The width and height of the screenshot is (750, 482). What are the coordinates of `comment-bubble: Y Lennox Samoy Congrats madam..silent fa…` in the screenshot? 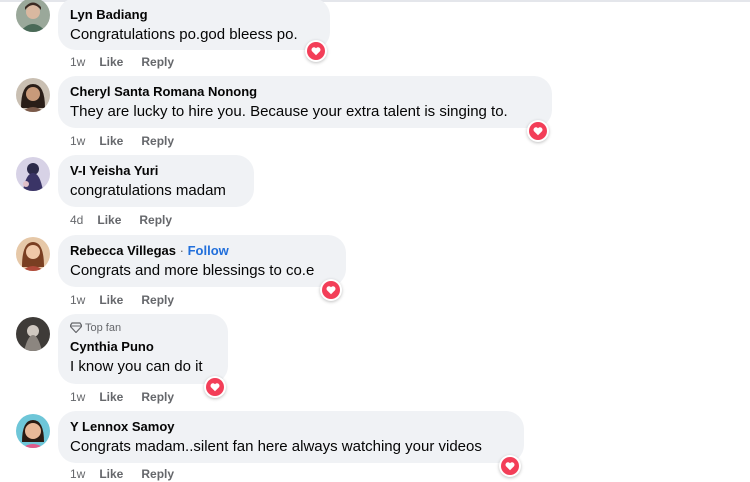 It's located at (291, 437).